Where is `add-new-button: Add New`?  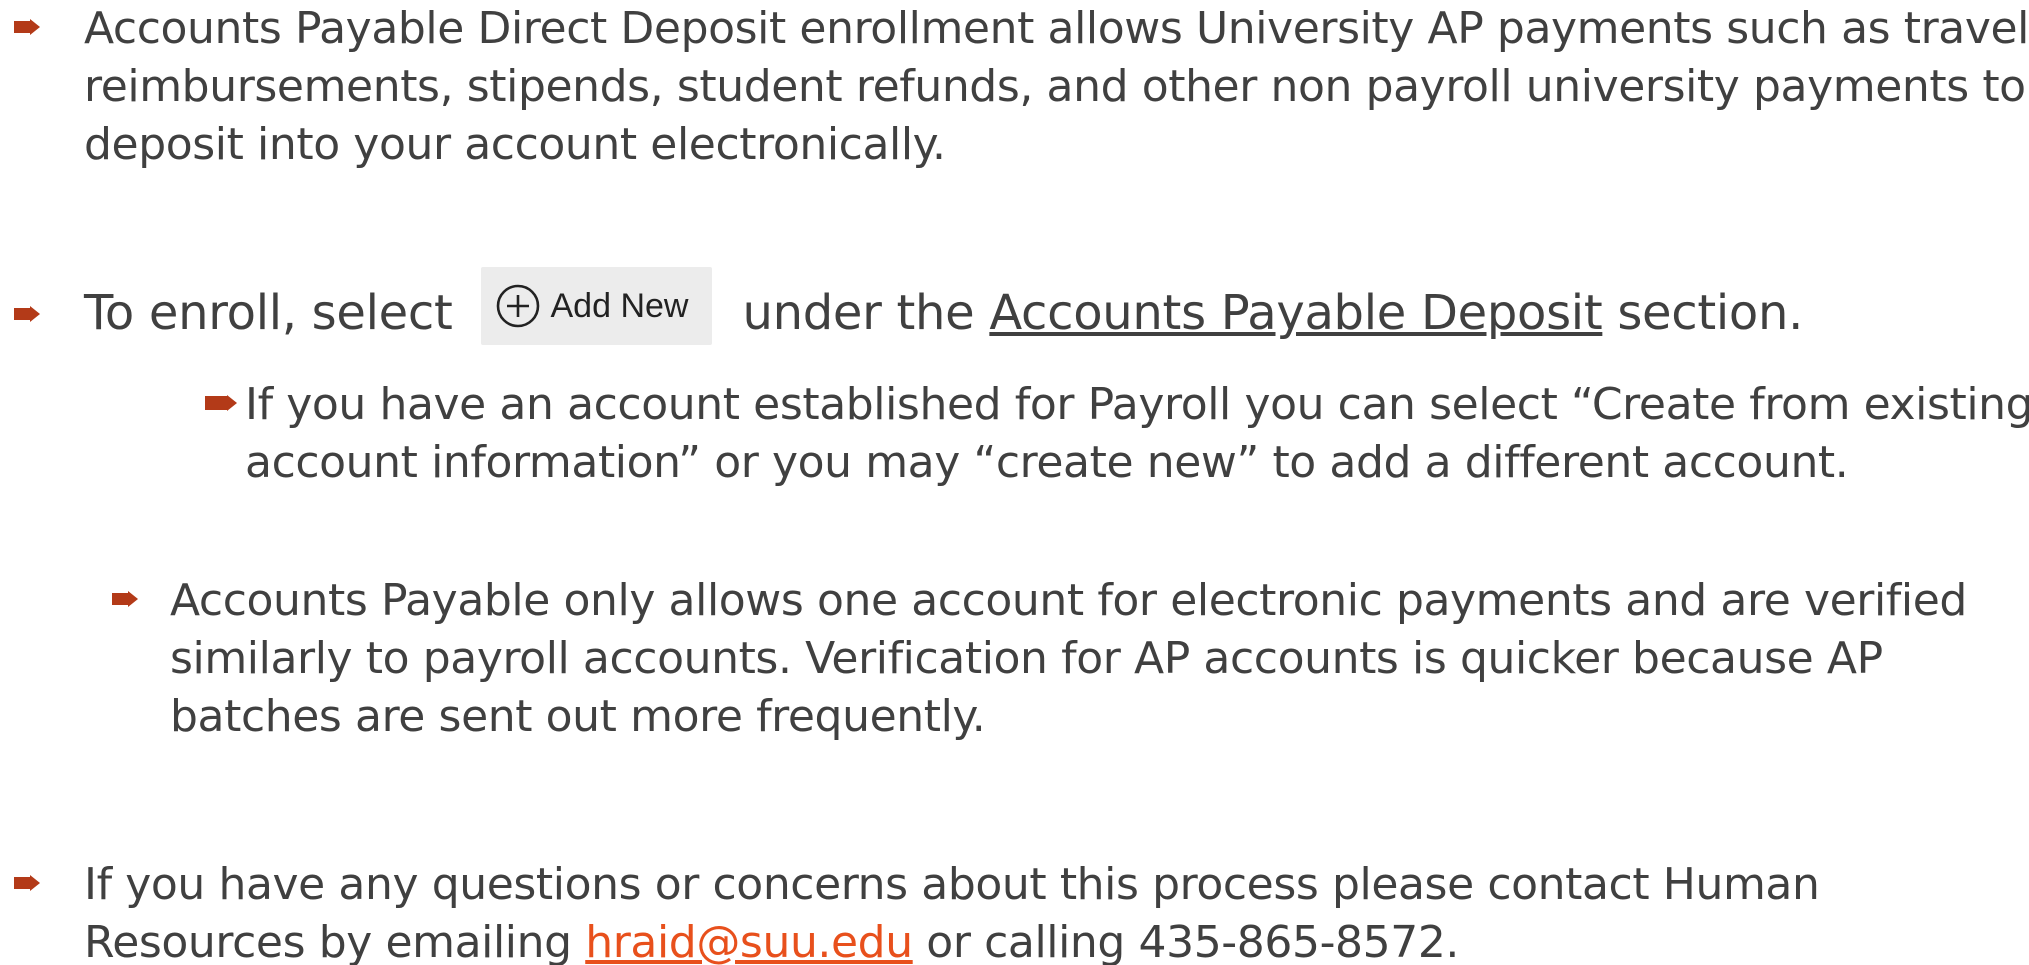 add-new-button: Add New is located at coordinates (596, 306).